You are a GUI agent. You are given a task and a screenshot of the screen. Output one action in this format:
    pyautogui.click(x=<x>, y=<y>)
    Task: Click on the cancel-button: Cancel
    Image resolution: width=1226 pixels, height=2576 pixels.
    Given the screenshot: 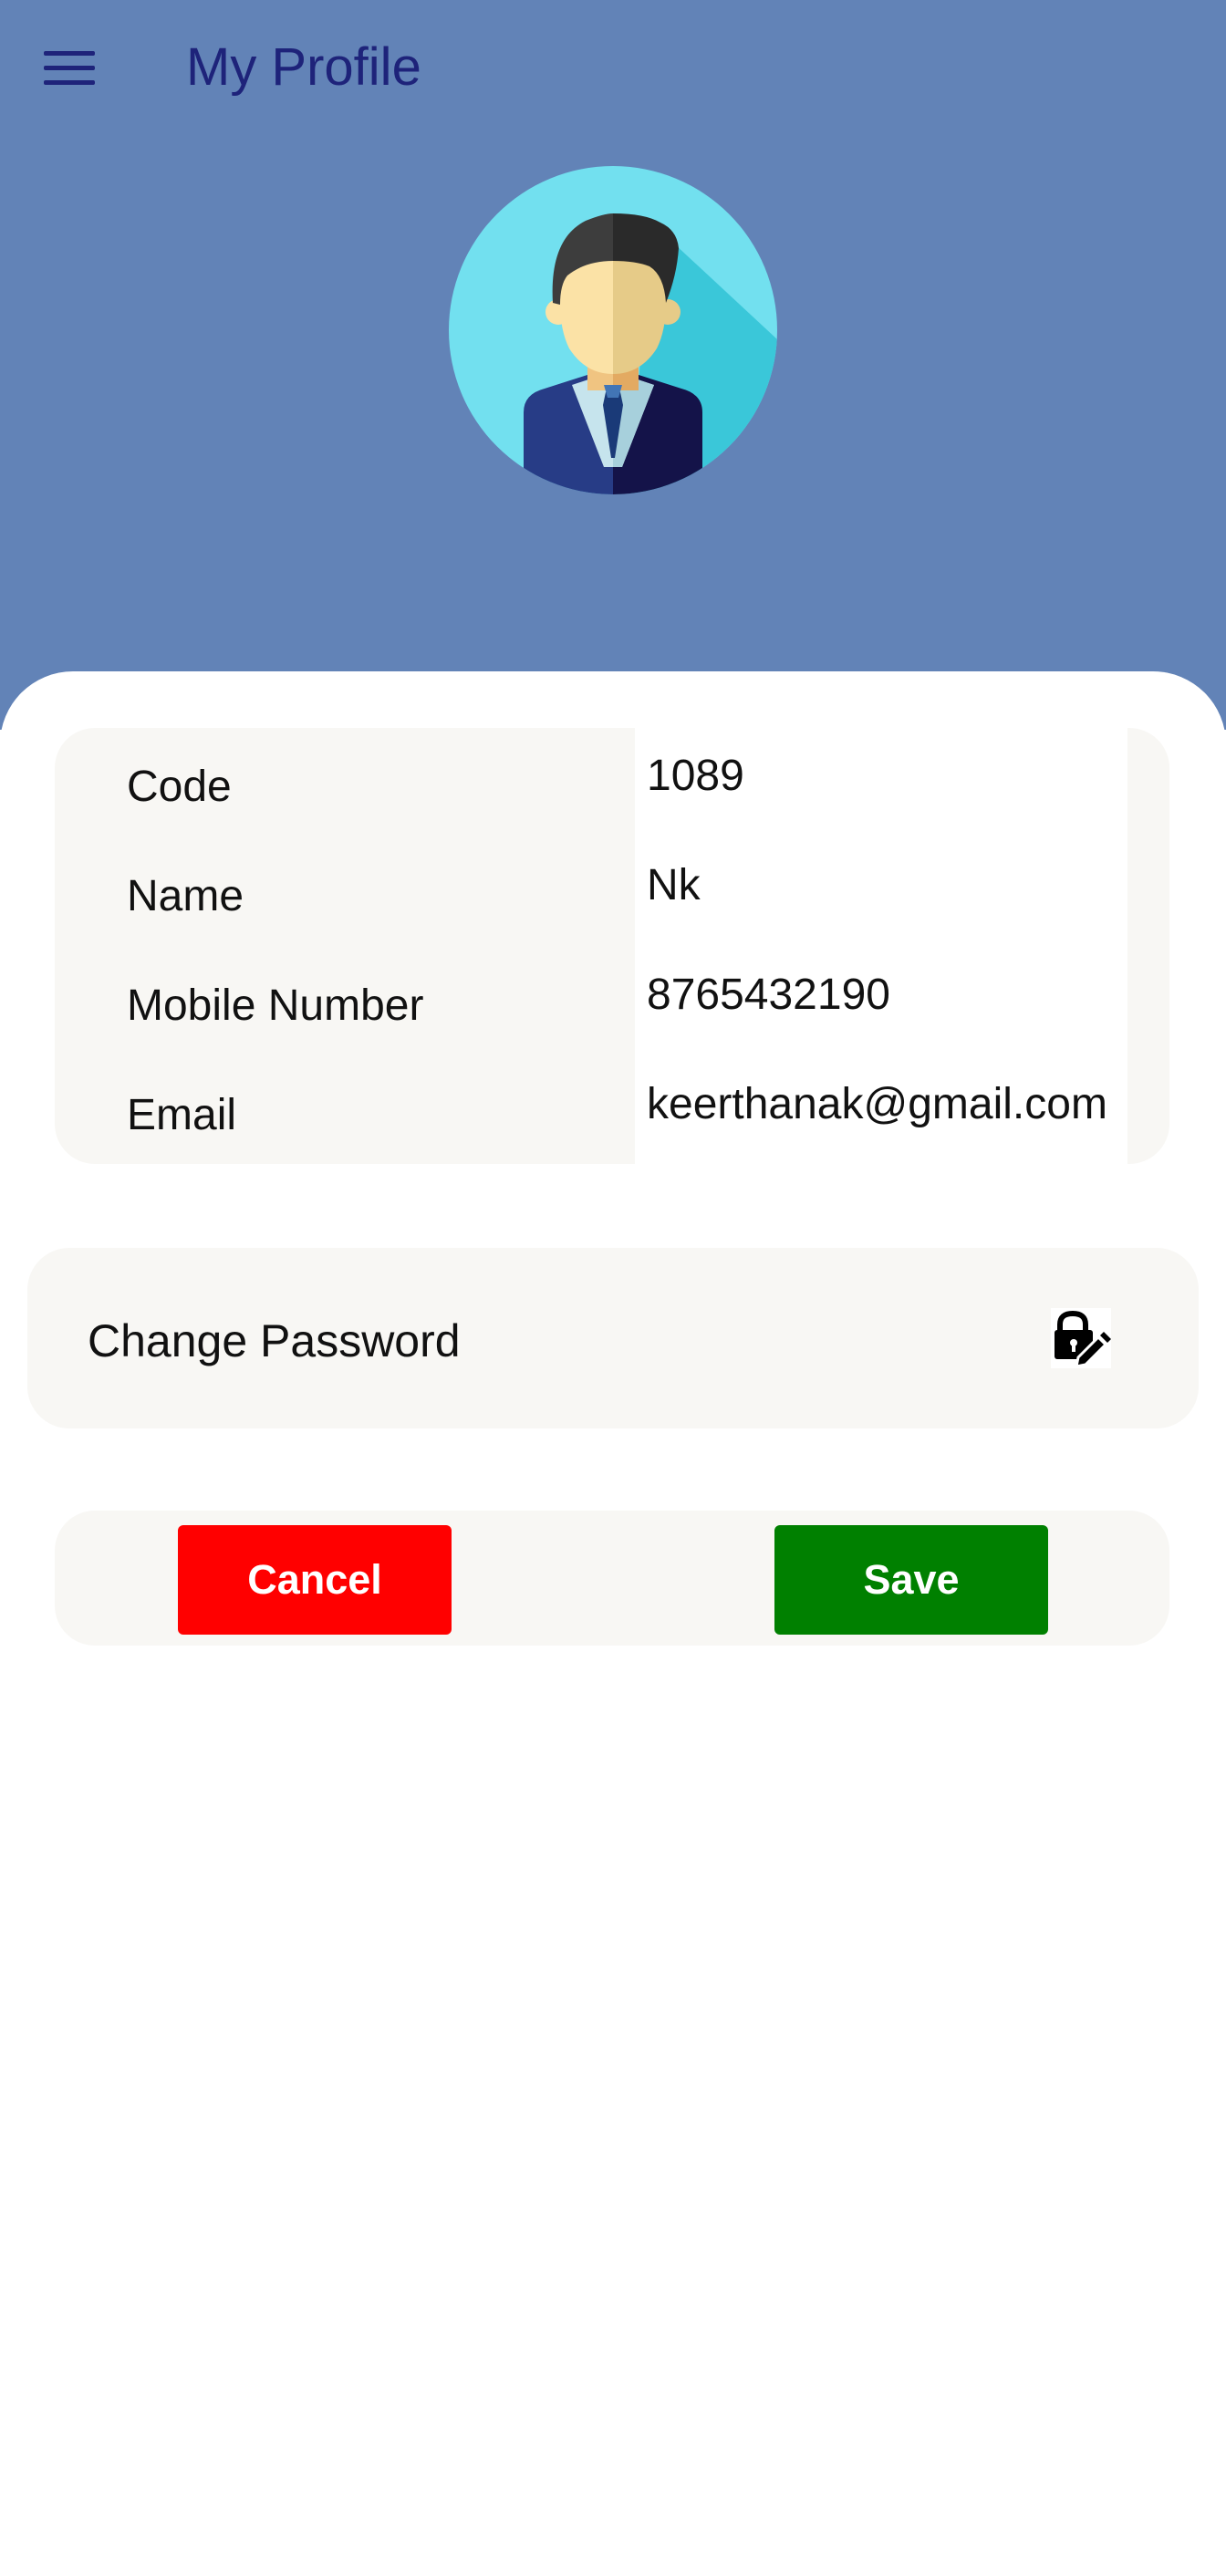 What is the action you would take?
    pyautogui.click(x=315, y=1580)
    